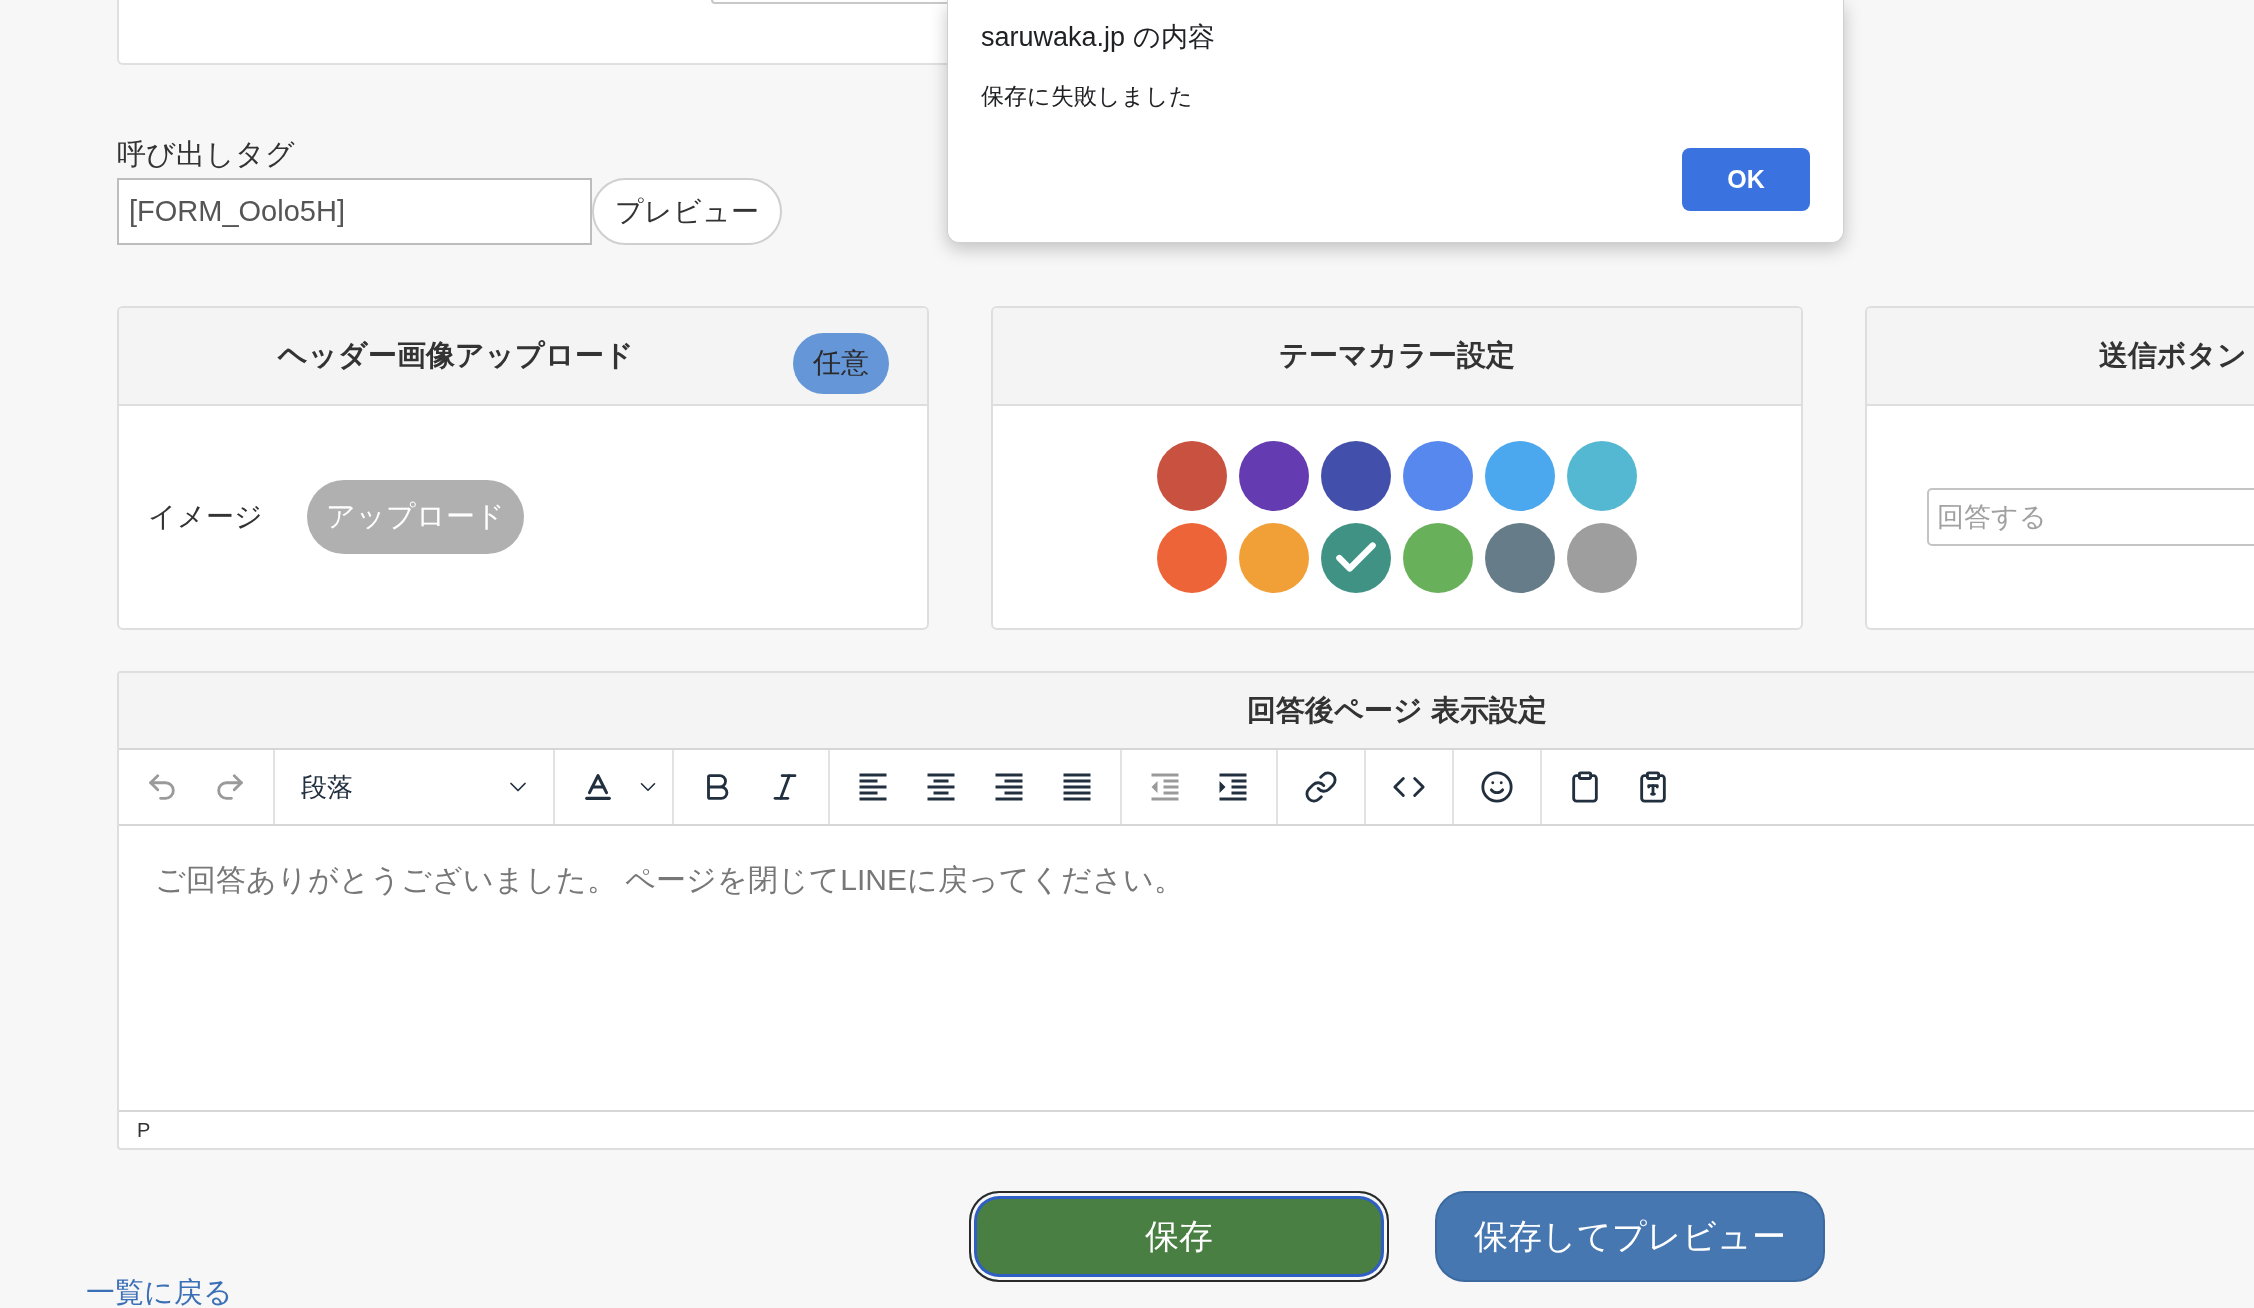  I want to click on dialog-title: saruwaka.jp の内容, so click(1098, 37).